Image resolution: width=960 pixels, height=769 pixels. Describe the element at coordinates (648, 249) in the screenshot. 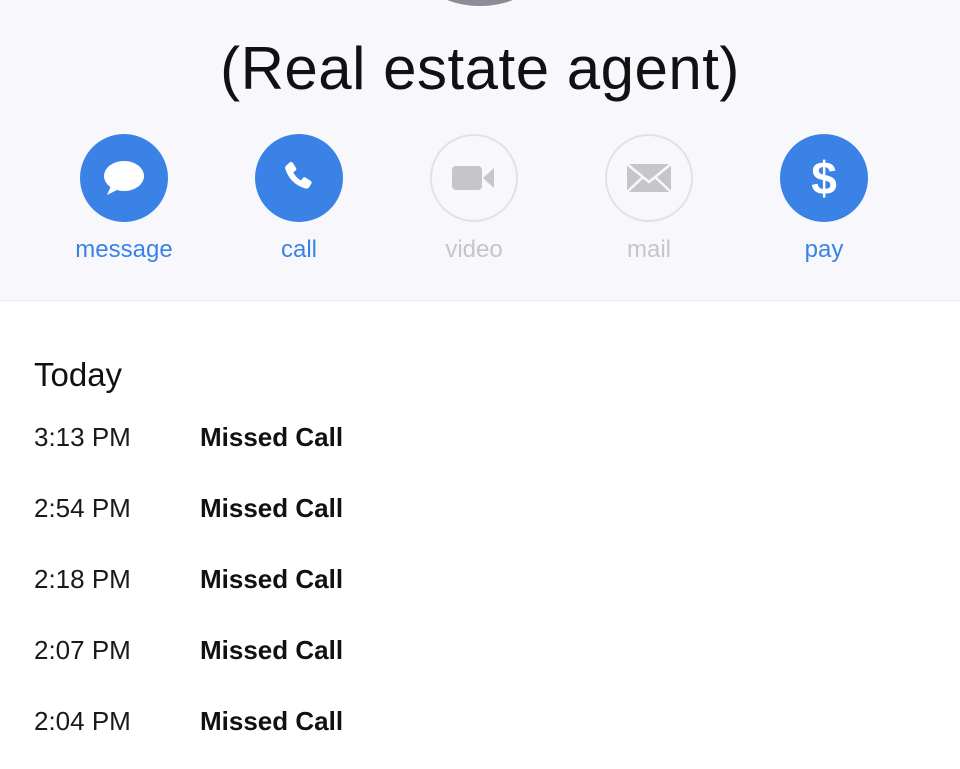

I see `mail-label: mail` at that location.